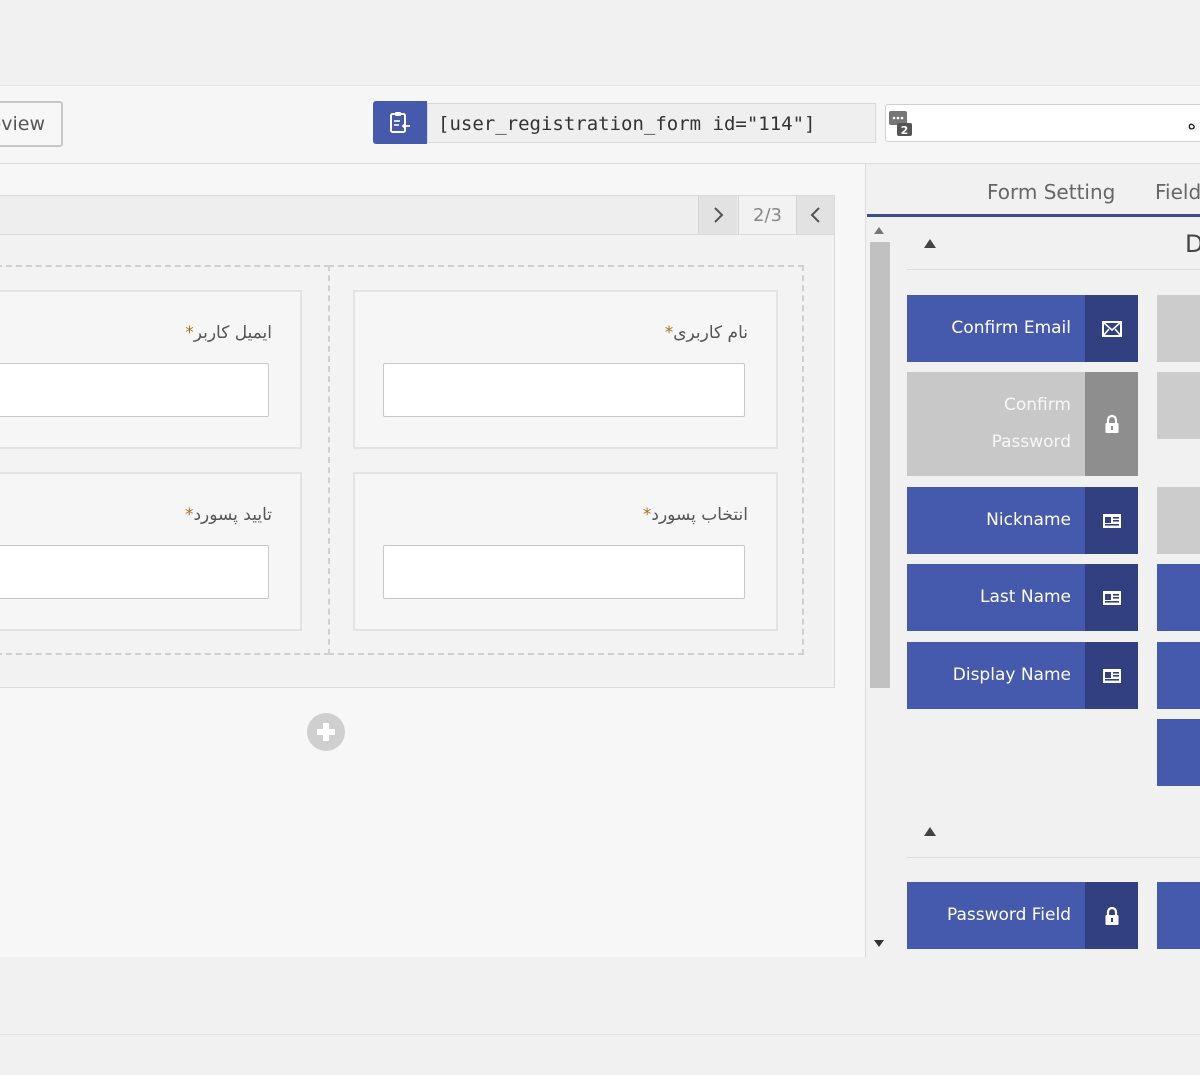  I want to click on next-page-button, so click(717, 215).